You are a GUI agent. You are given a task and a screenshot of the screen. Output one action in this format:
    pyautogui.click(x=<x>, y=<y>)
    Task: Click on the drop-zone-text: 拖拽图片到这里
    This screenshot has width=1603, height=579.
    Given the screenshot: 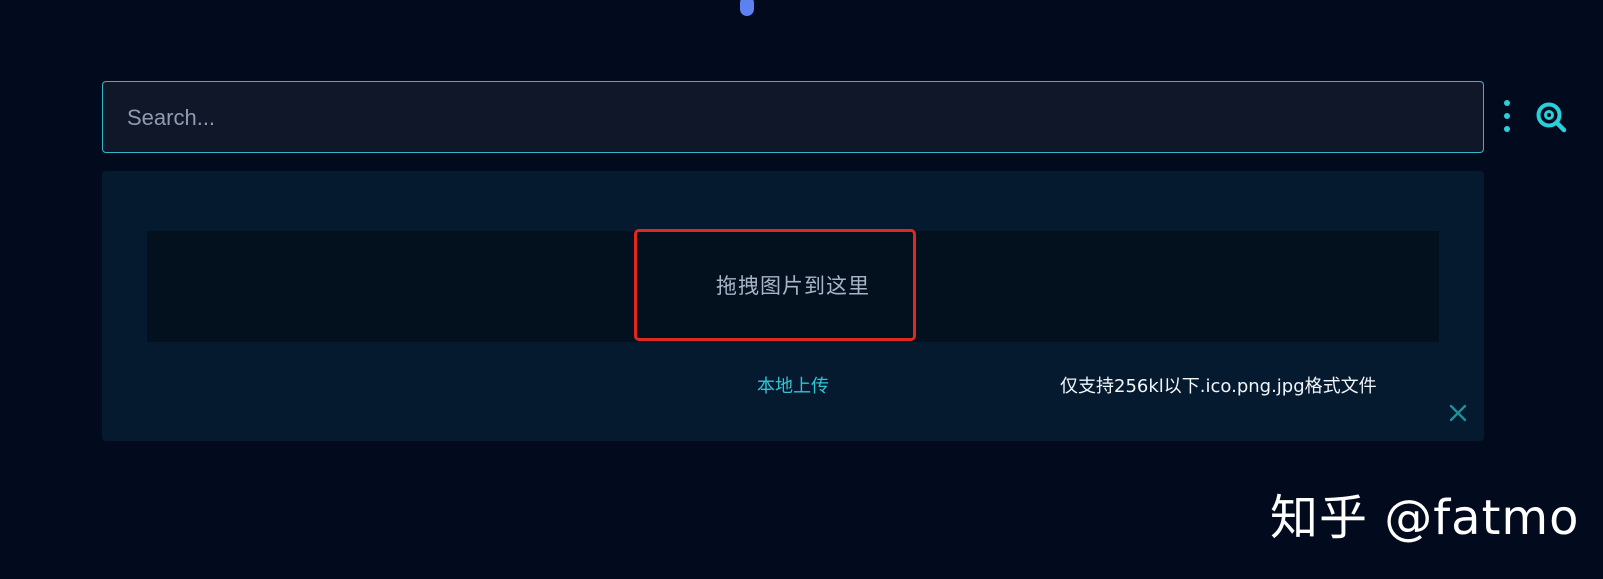 What is the action you would take?
    pyautogui.click(x=793, y=285)
    